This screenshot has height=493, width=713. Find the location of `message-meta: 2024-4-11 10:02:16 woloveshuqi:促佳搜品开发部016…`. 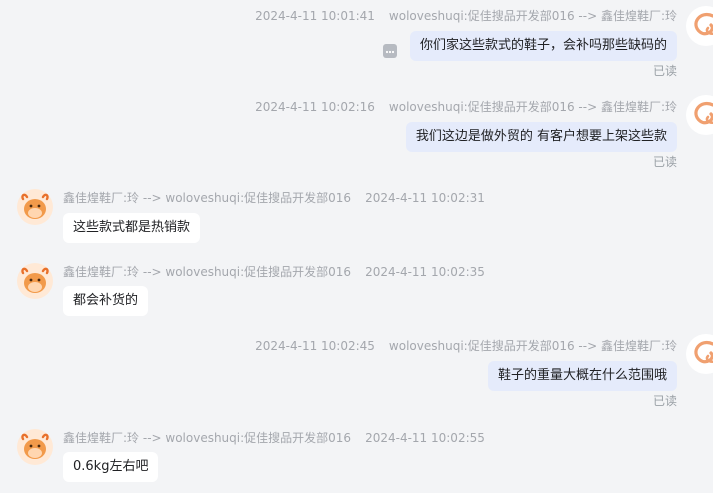

message-meta: 2024-4-11 10:02:16 woloveshuqi:促佳搜品开发部016… is located at coordinates (466, 106).